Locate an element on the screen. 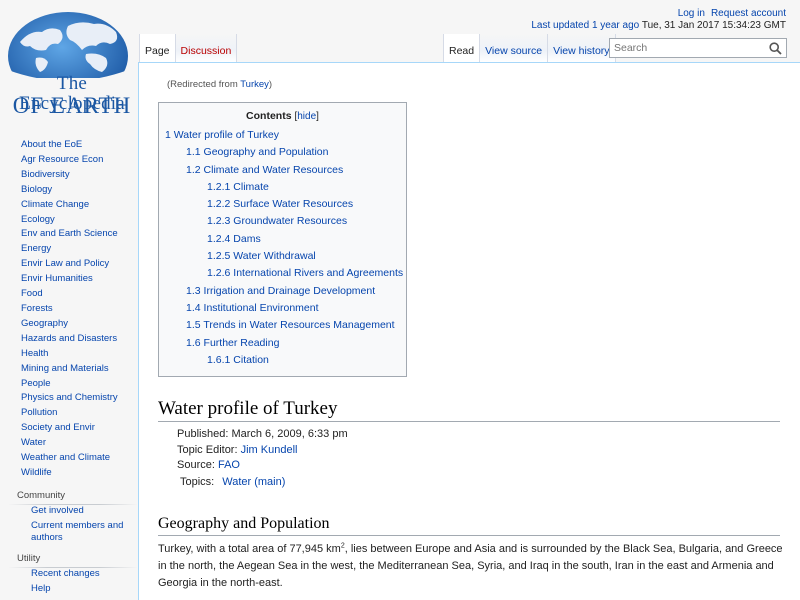 The height and width of the screenshot is (600, 800). sidebar-item: Agr Resource Econ is located at coordinates (69, 160).